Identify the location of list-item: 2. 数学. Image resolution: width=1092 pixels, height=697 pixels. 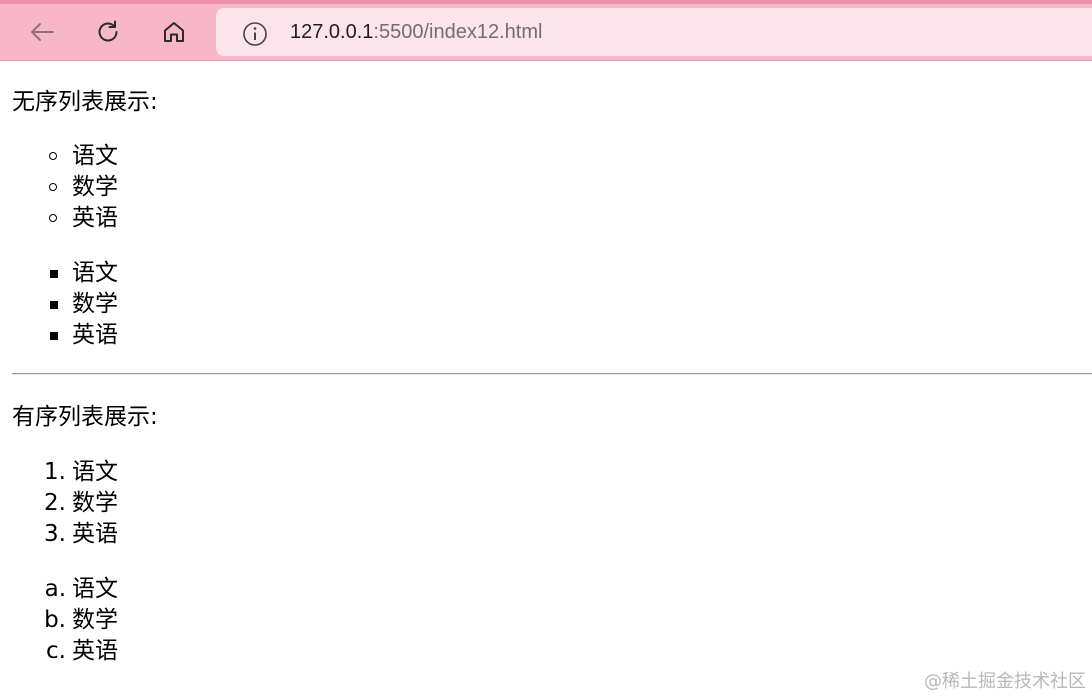
(81, 503).